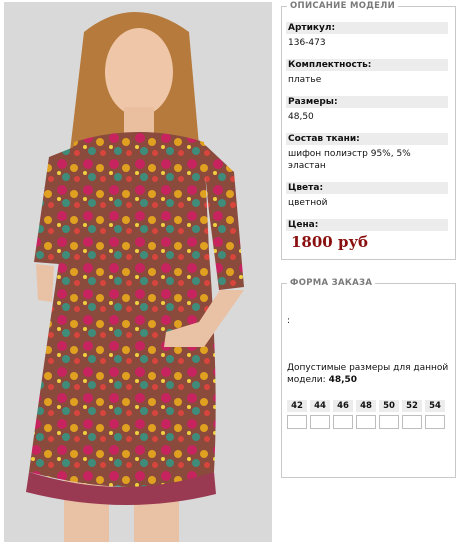 The image size is (458, 547). I want to click on size-header-54: 54, so click(435, 406).